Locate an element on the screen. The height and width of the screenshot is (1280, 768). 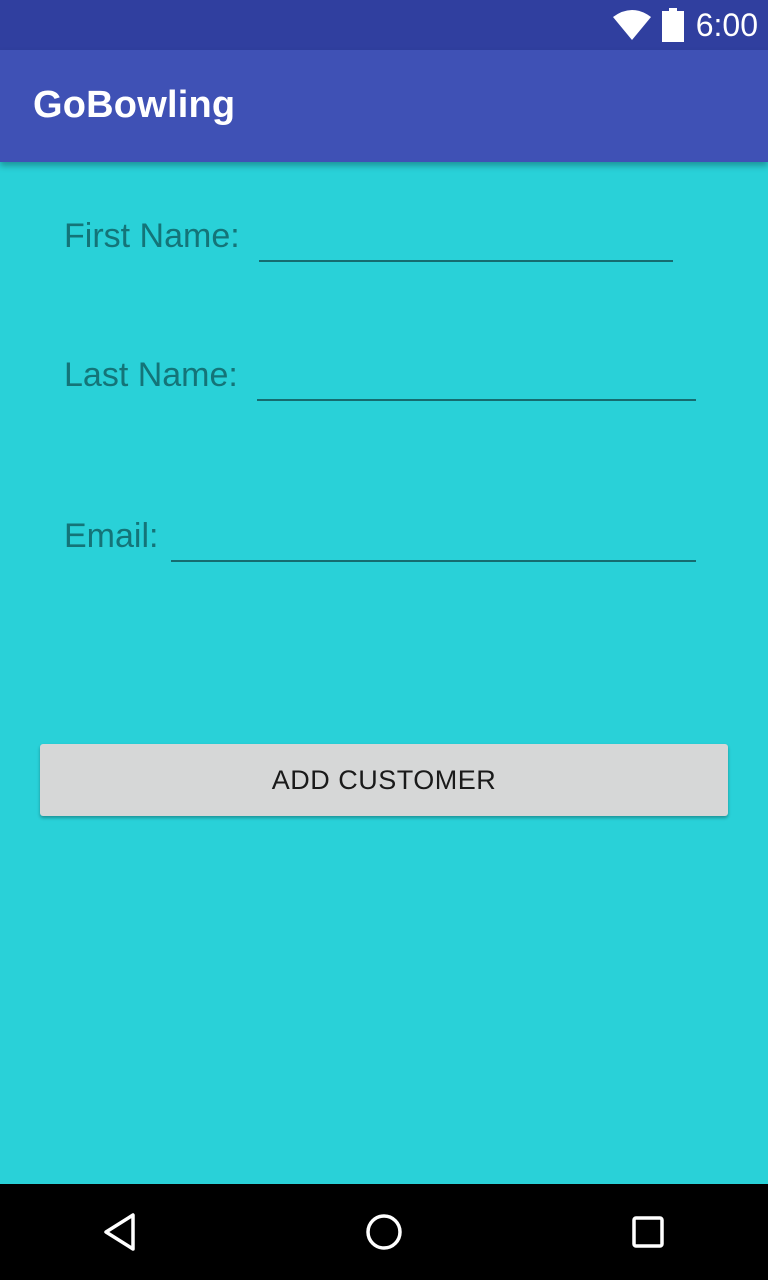
back-button is located at coordinates (120, 1232).